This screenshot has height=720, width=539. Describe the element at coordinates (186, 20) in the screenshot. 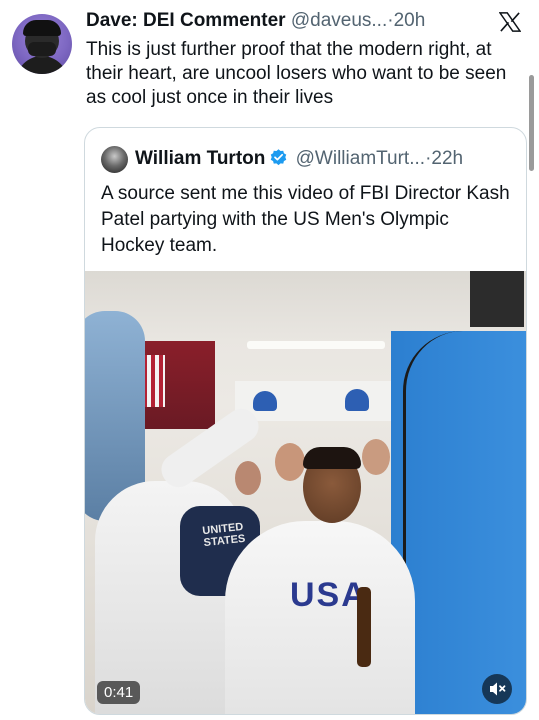

I see `author-name: Dave: DEI Commenter` at that location.